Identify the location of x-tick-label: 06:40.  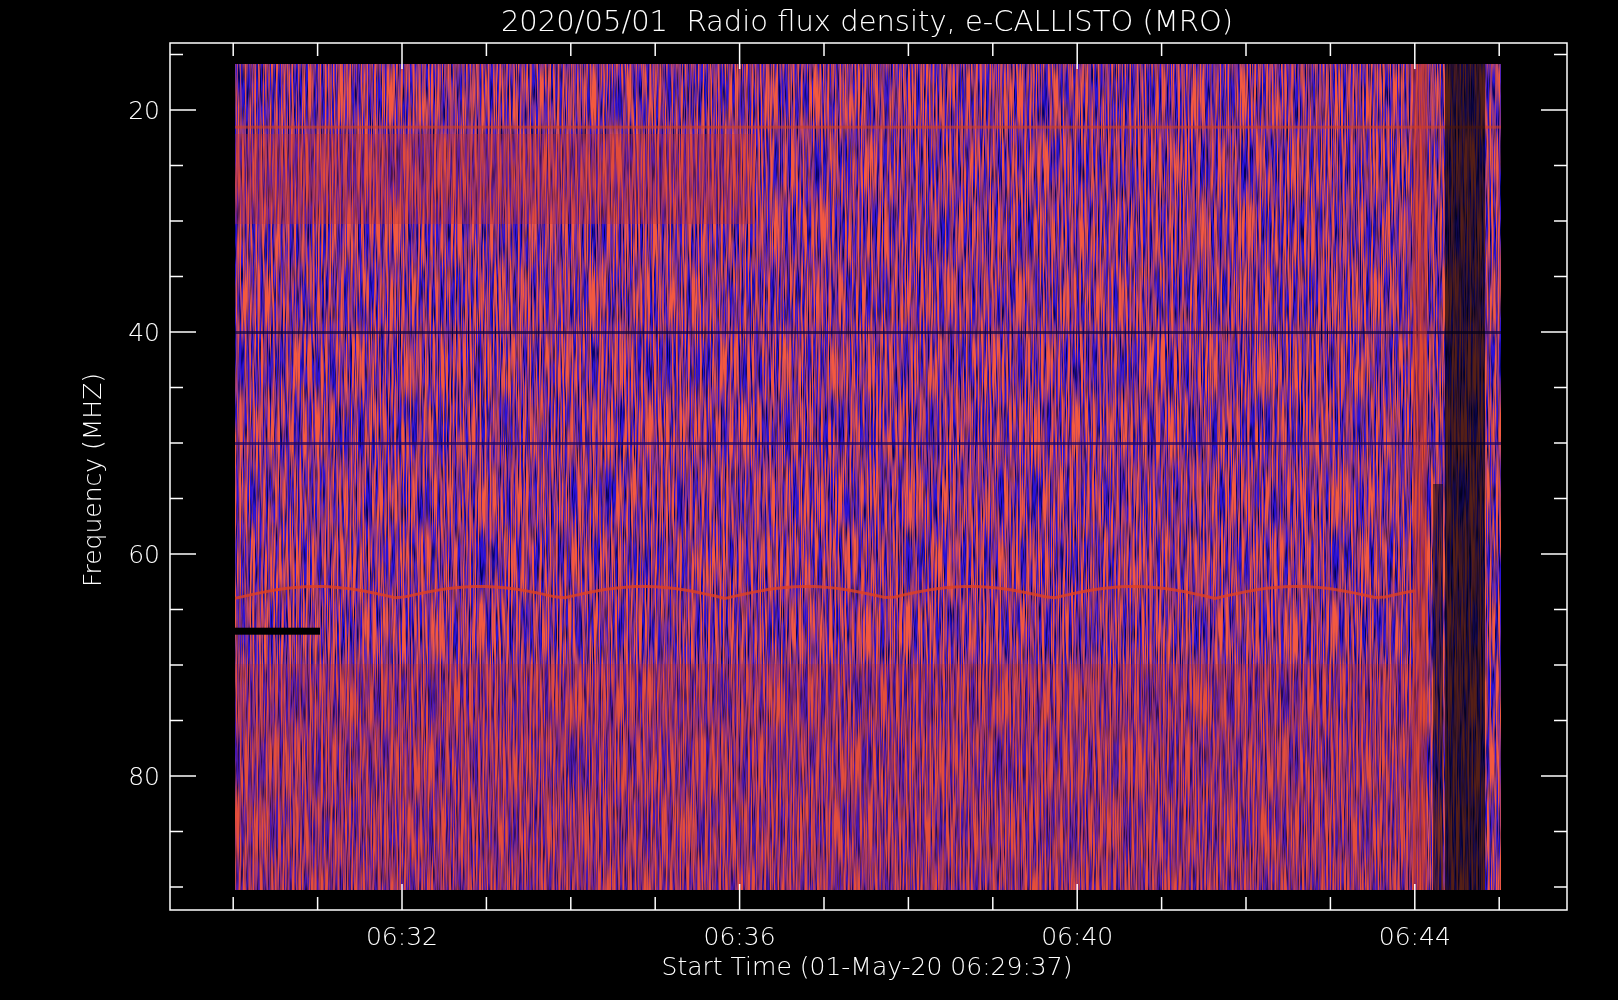
(1077, 936).